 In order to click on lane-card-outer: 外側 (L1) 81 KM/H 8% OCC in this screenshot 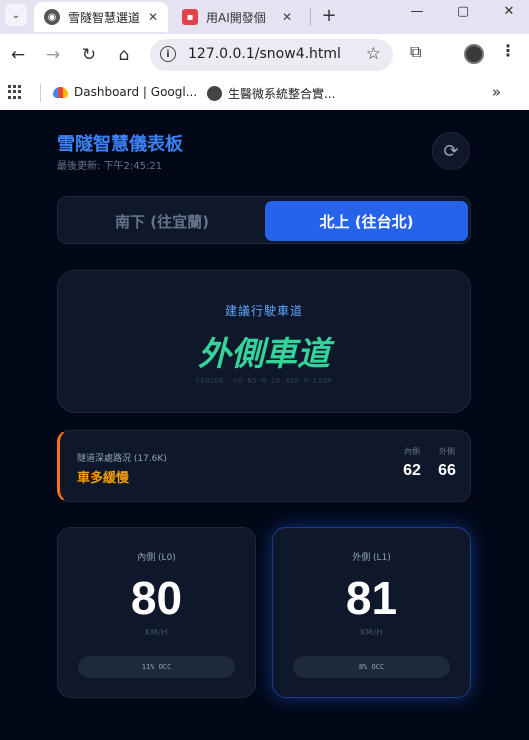, I will do `click(371, 612)`.